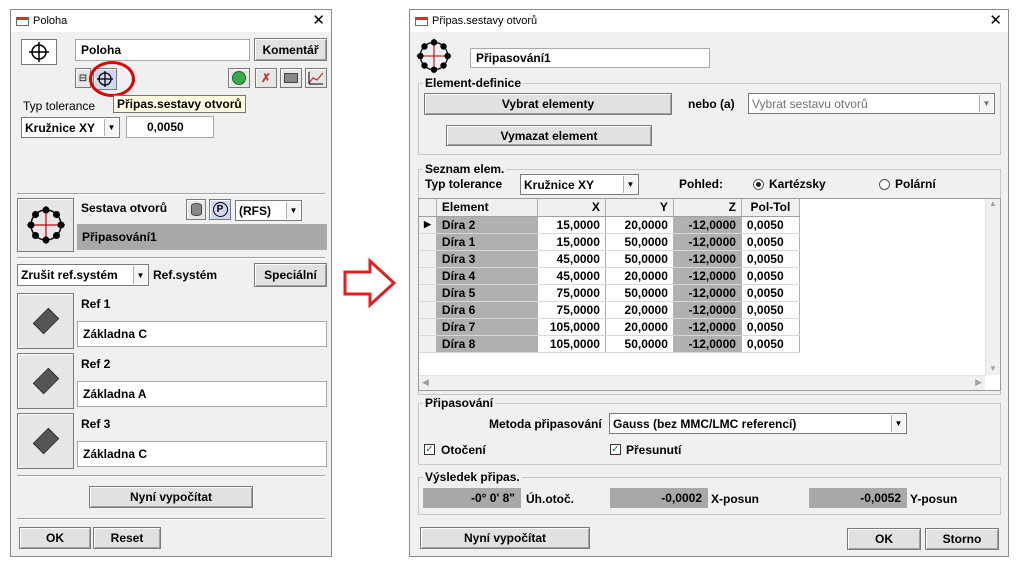  I want to click on column-header: Y, so click(639, 208).